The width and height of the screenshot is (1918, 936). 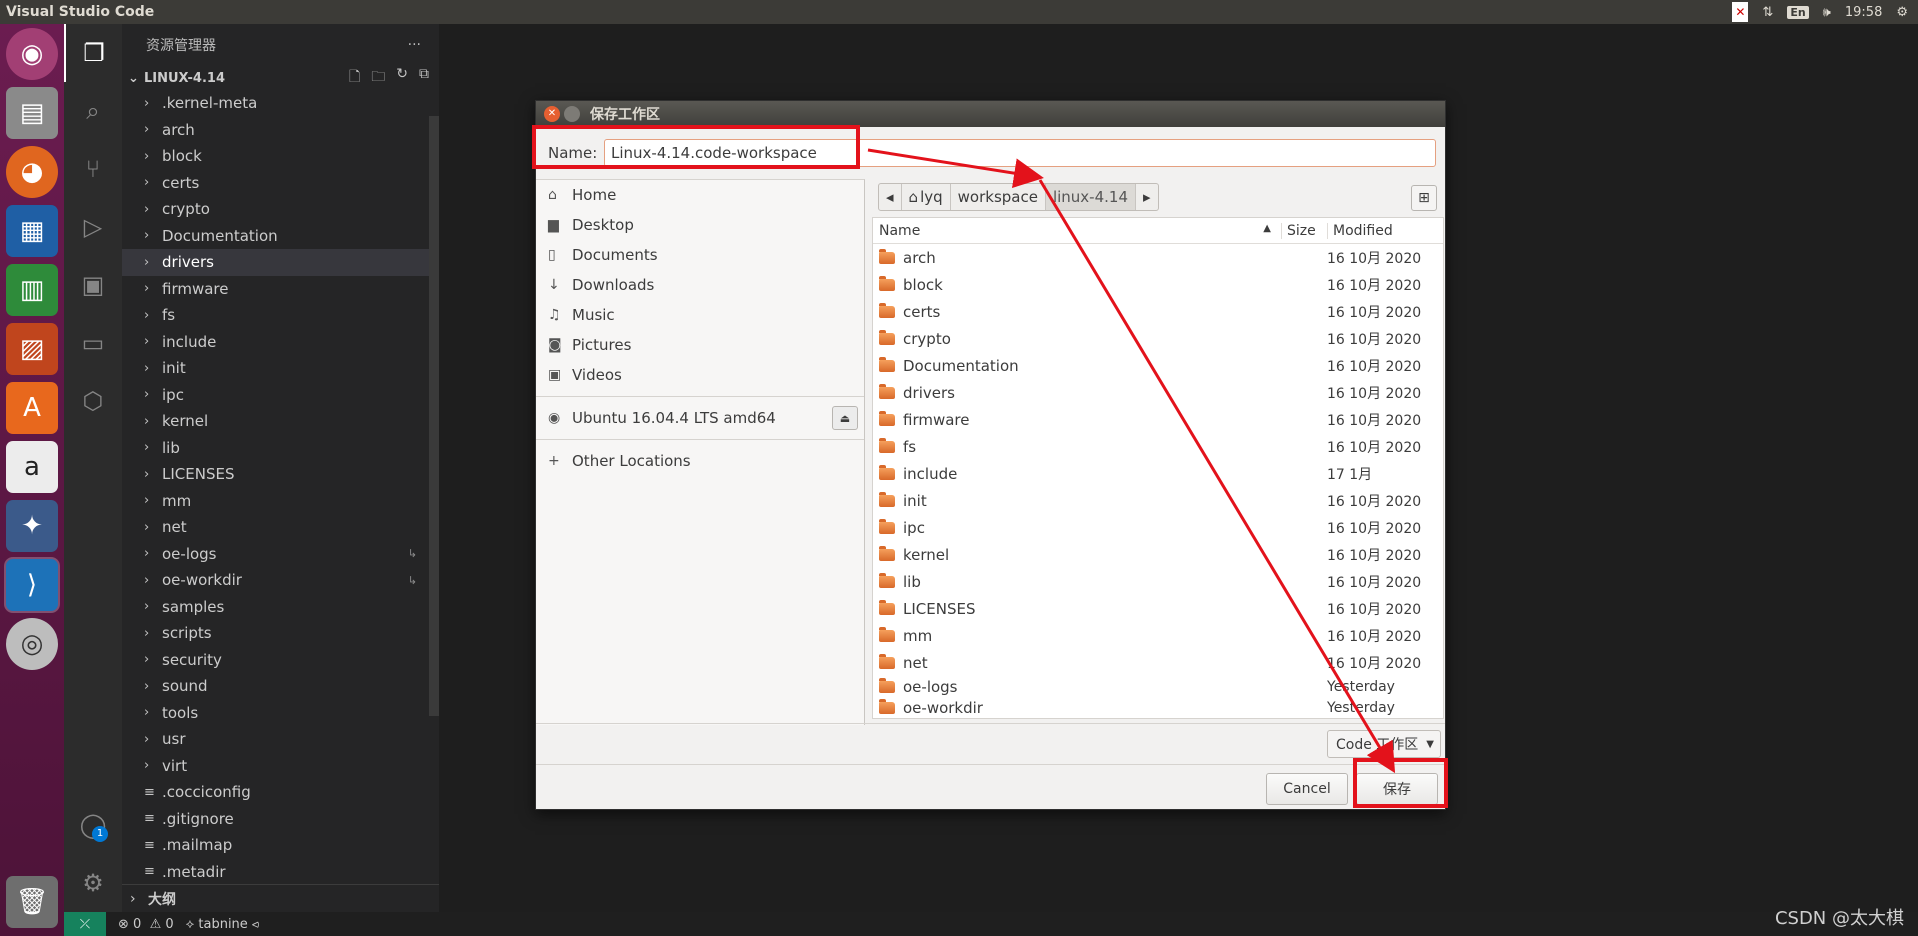 What do you see at coordinates (1217, 476) in the screenshot?
I see `annotation-arrow-save` at bounding box center [1217, 476].